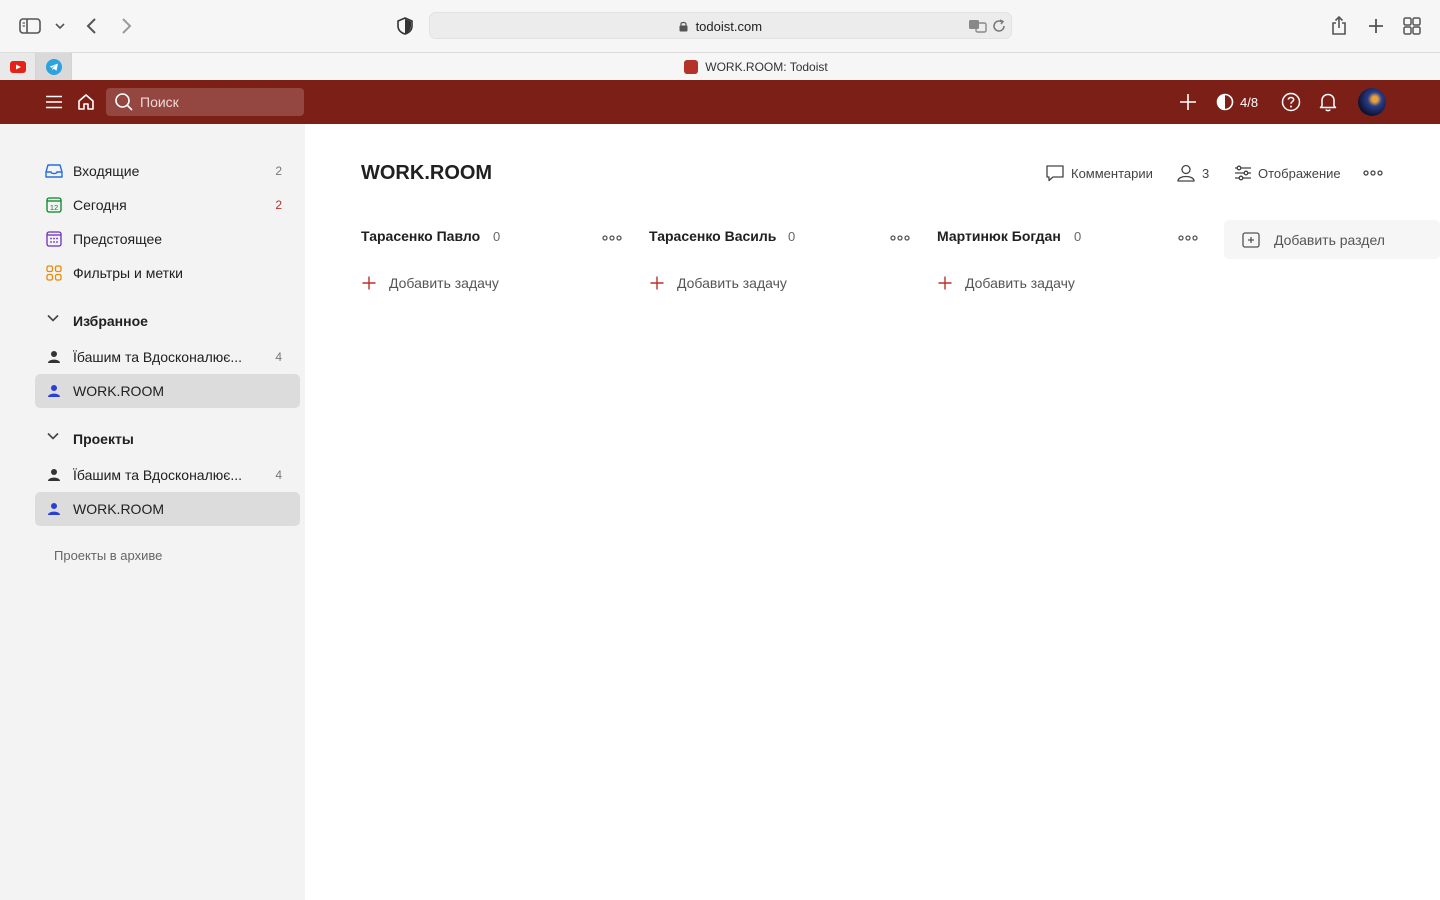 The height and width of the screenshot is (900, 1440). I want to click on url-text: todoist.com, so click(729, 26).